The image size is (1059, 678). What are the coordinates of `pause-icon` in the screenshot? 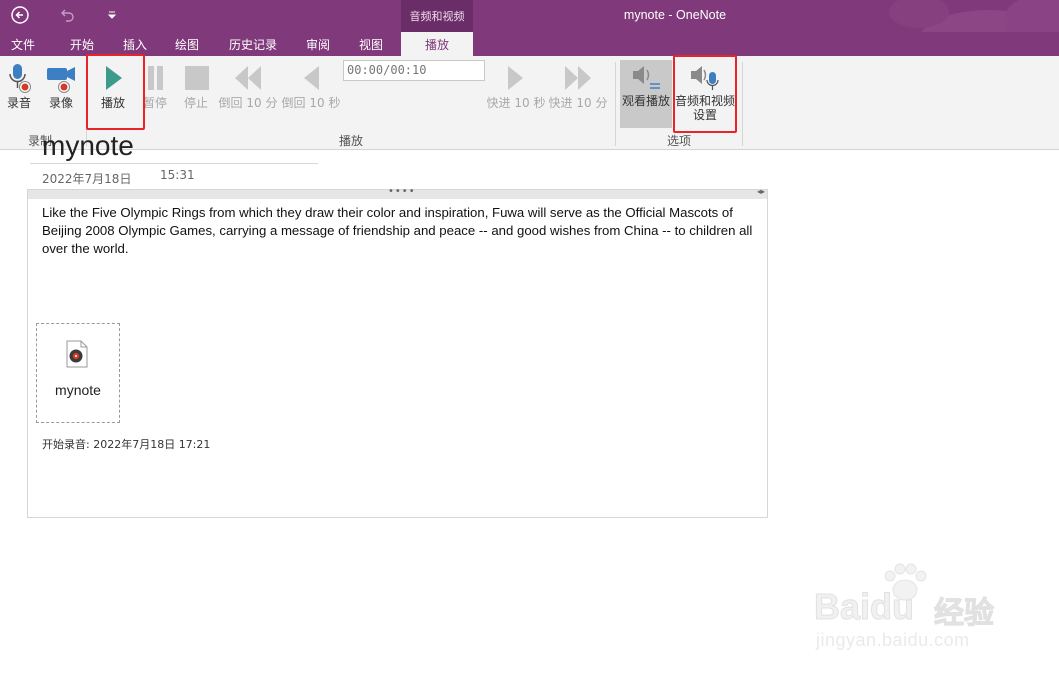 It's located at (155, 78).